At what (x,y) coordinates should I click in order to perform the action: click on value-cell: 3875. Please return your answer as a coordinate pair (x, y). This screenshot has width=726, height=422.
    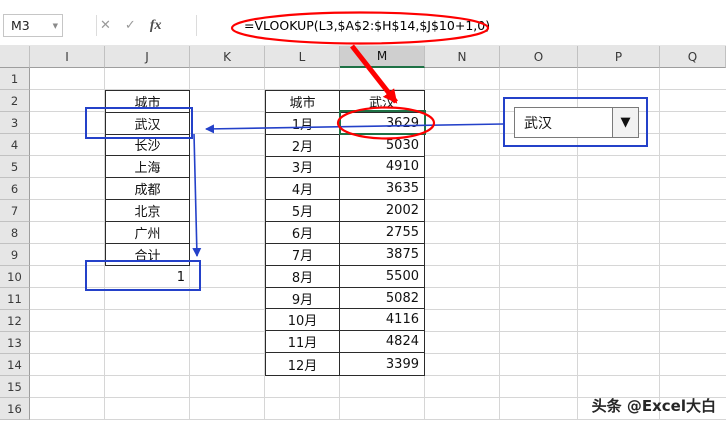
    Looking at the image, I should click on (382, 255).